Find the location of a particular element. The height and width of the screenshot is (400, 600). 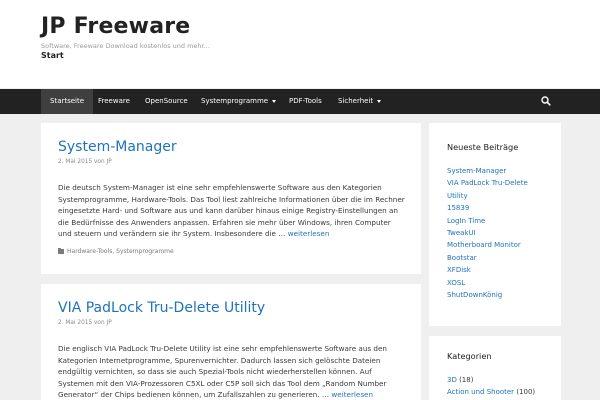

nav-item-freeware: Freeware is located at coordinates (114, 101).